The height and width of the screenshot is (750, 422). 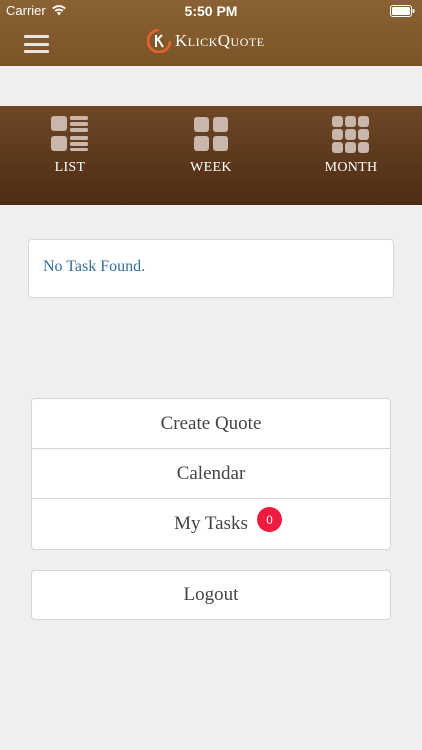 I want to click on battery-icon, so click(x=402, y=11).